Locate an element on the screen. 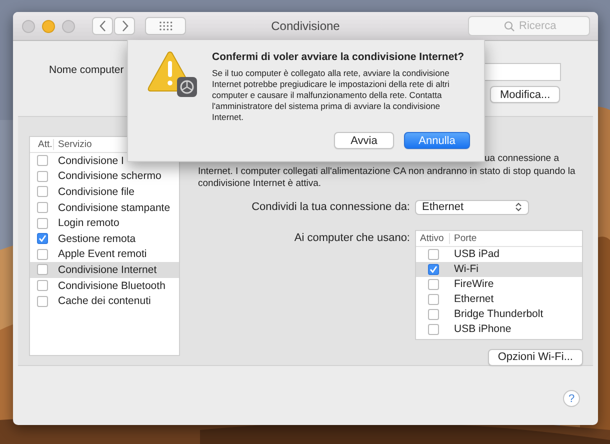 This screenshot has width=610, height=444. dialog-title: Confermi di voler avviare la condivisione Internet? is located at coordinates (339, 57).